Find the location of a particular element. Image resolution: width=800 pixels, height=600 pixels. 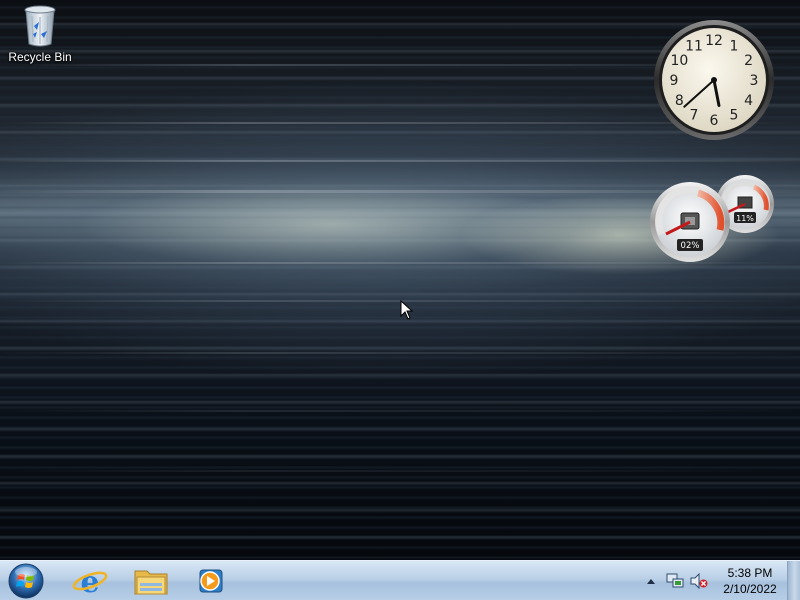

clock-numeral: 2 is located at coordinates (748, 61).